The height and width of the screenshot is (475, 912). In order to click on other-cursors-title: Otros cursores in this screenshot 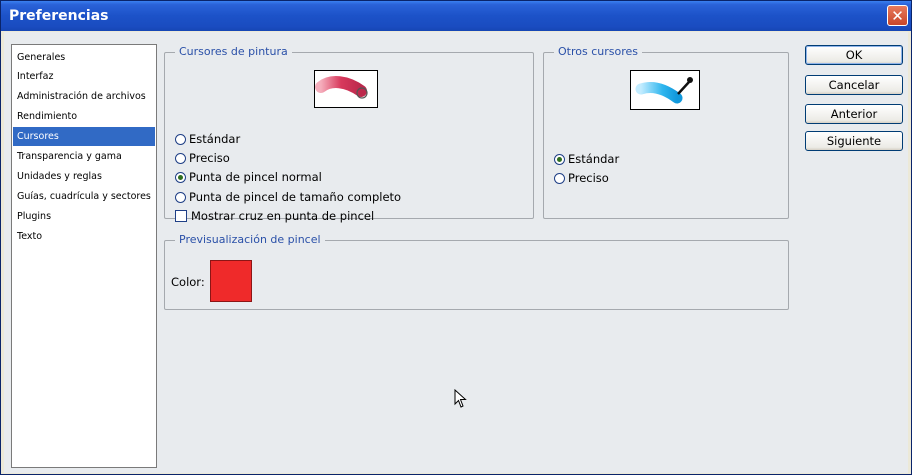, I will do `click(598, 52)`.